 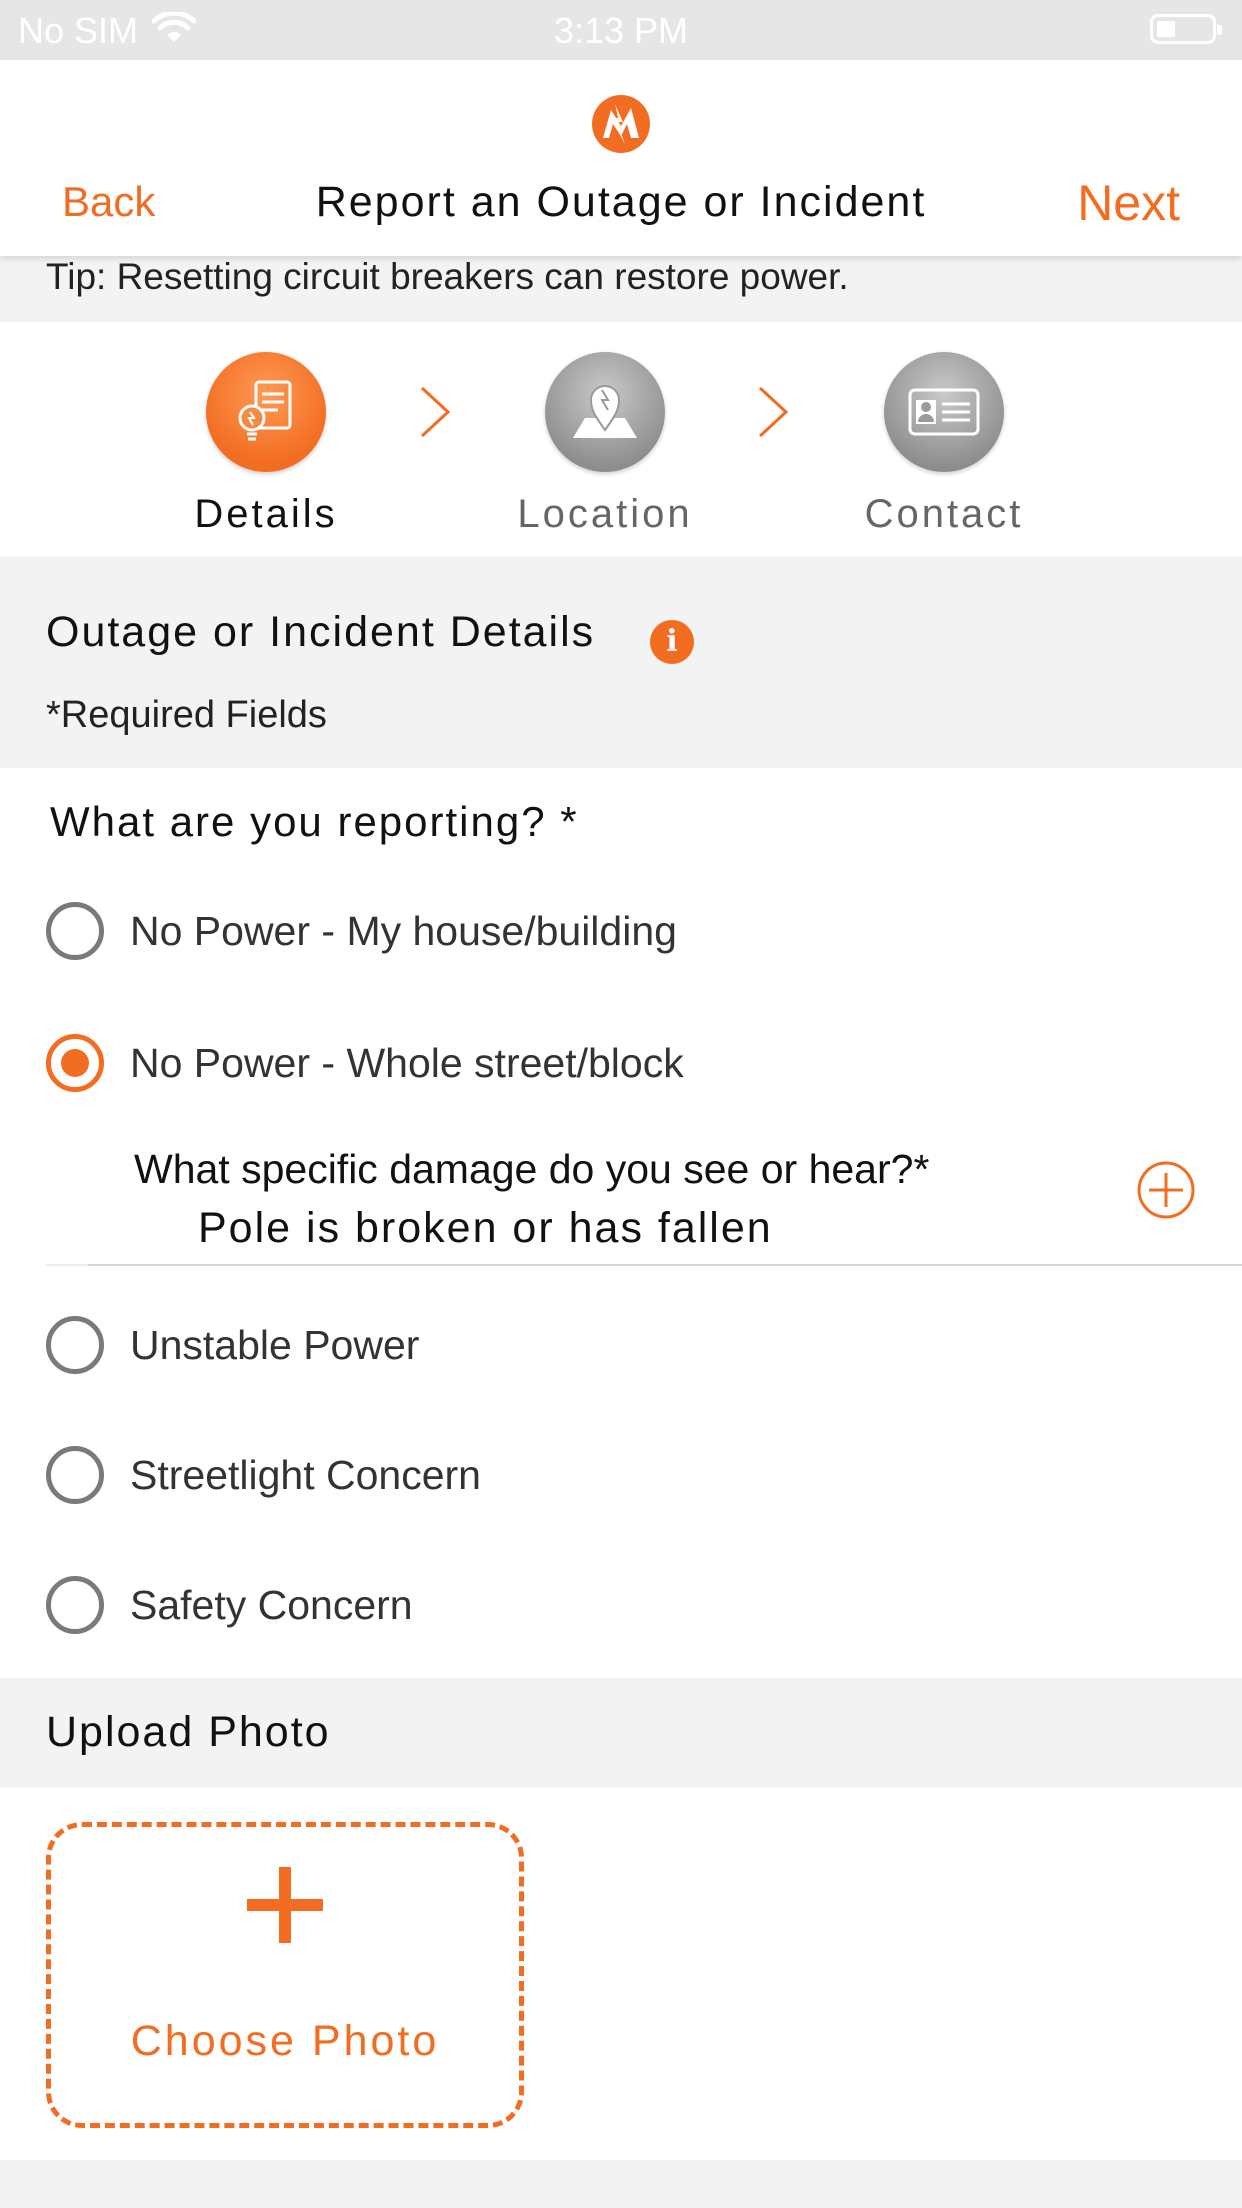 I want to click on choose-photo-button: Choose Photo, so click(x=285, y=1975).